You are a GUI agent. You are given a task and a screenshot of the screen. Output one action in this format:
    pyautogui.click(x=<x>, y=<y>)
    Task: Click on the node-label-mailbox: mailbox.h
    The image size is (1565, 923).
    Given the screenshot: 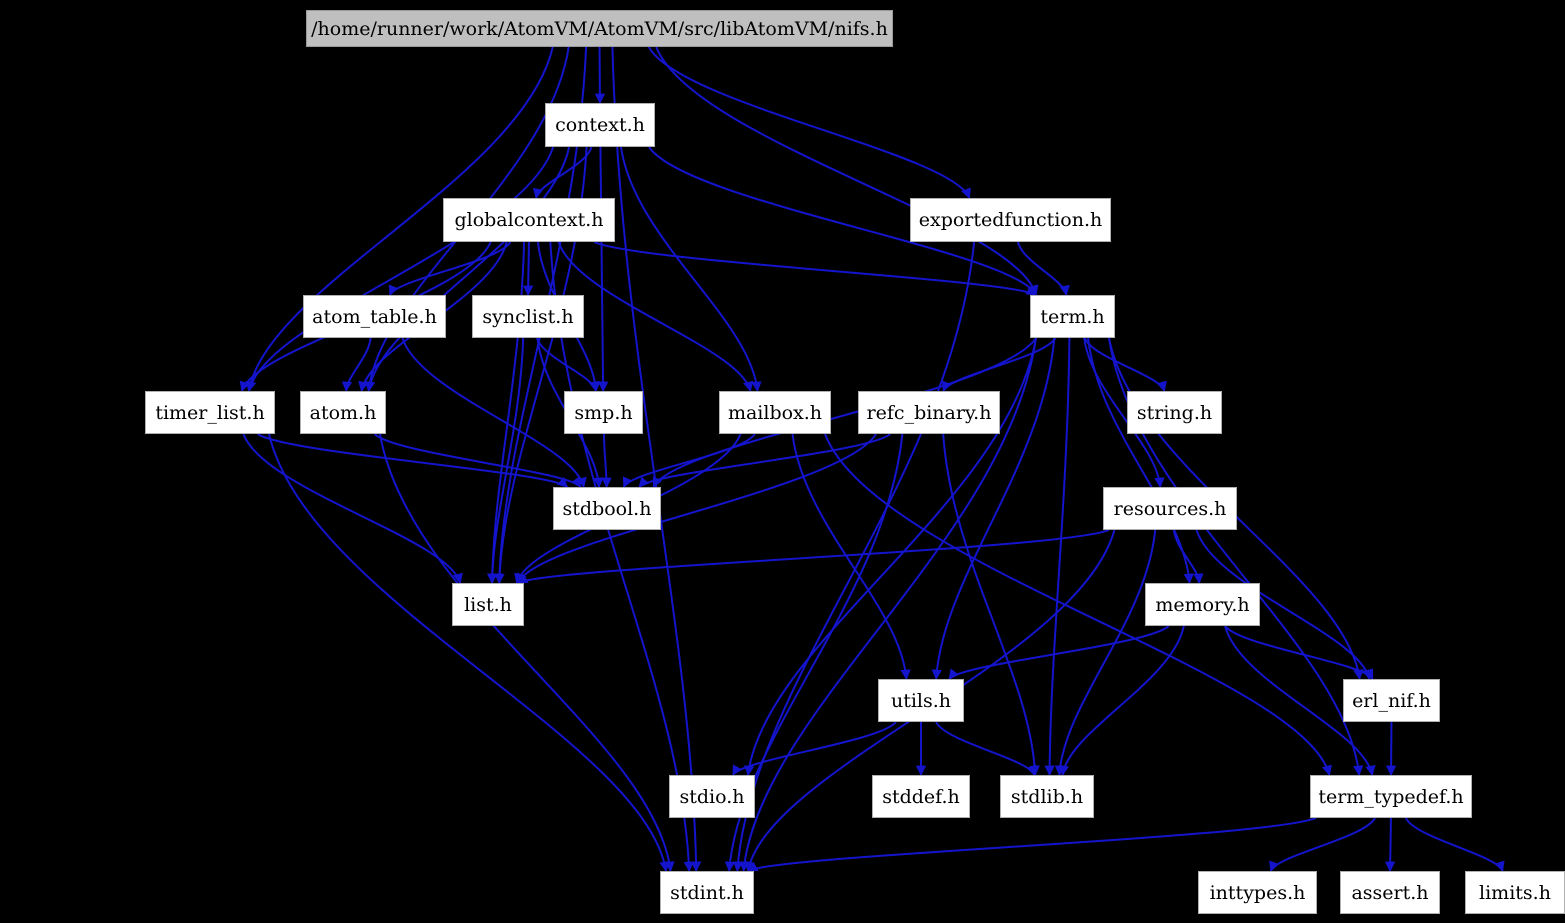 What is the action you would take?
    pyautogui.click(x=775, y=412)
    